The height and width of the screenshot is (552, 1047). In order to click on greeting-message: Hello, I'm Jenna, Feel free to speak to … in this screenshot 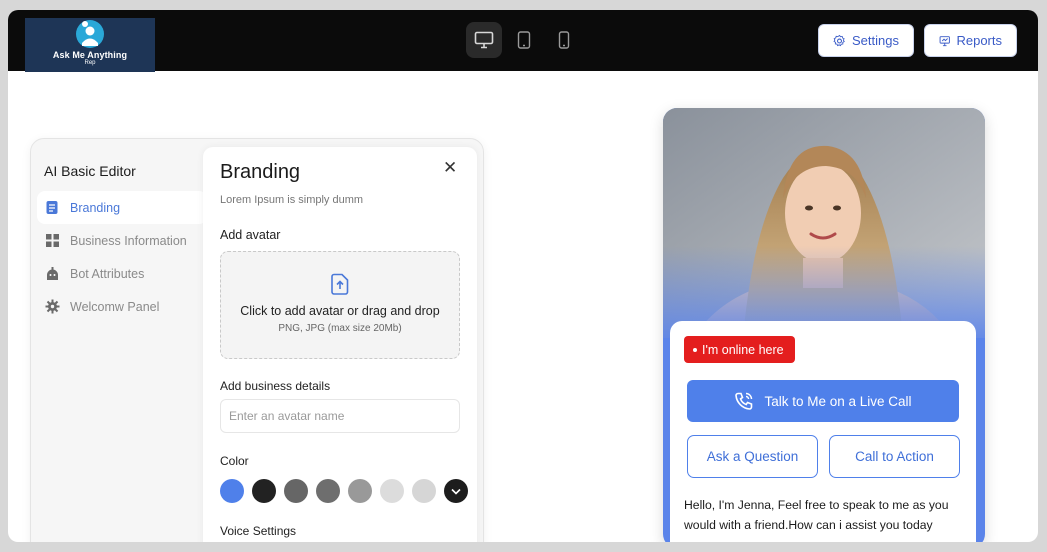, I will do `click(816, 515)`.